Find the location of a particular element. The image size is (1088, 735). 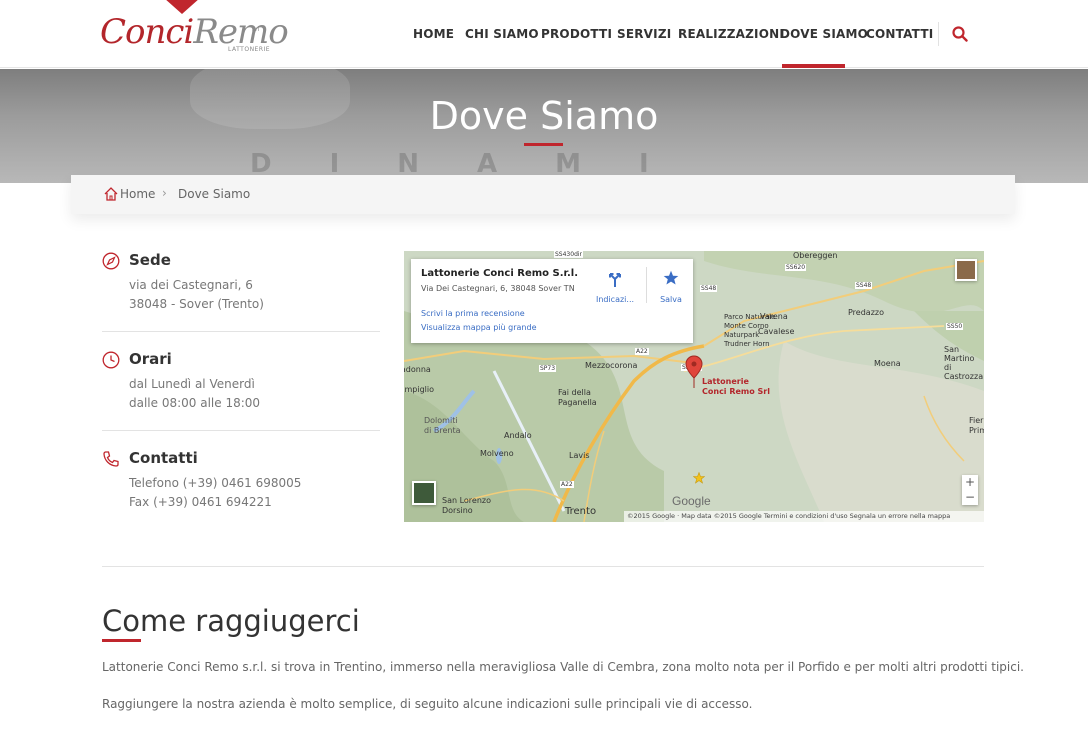

map-place-label: Varena is located at coordinates (774, 316).